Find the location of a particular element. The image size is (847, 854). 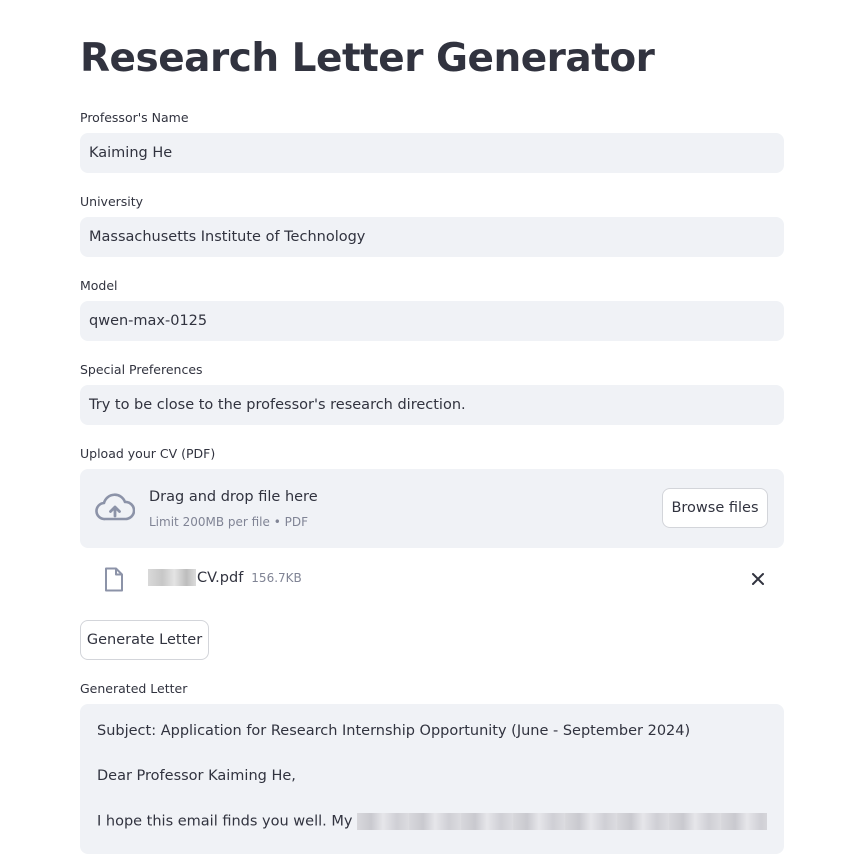

dropzone-limit: Limit 200MB per file • PDF is located at coordinates (228, 522).